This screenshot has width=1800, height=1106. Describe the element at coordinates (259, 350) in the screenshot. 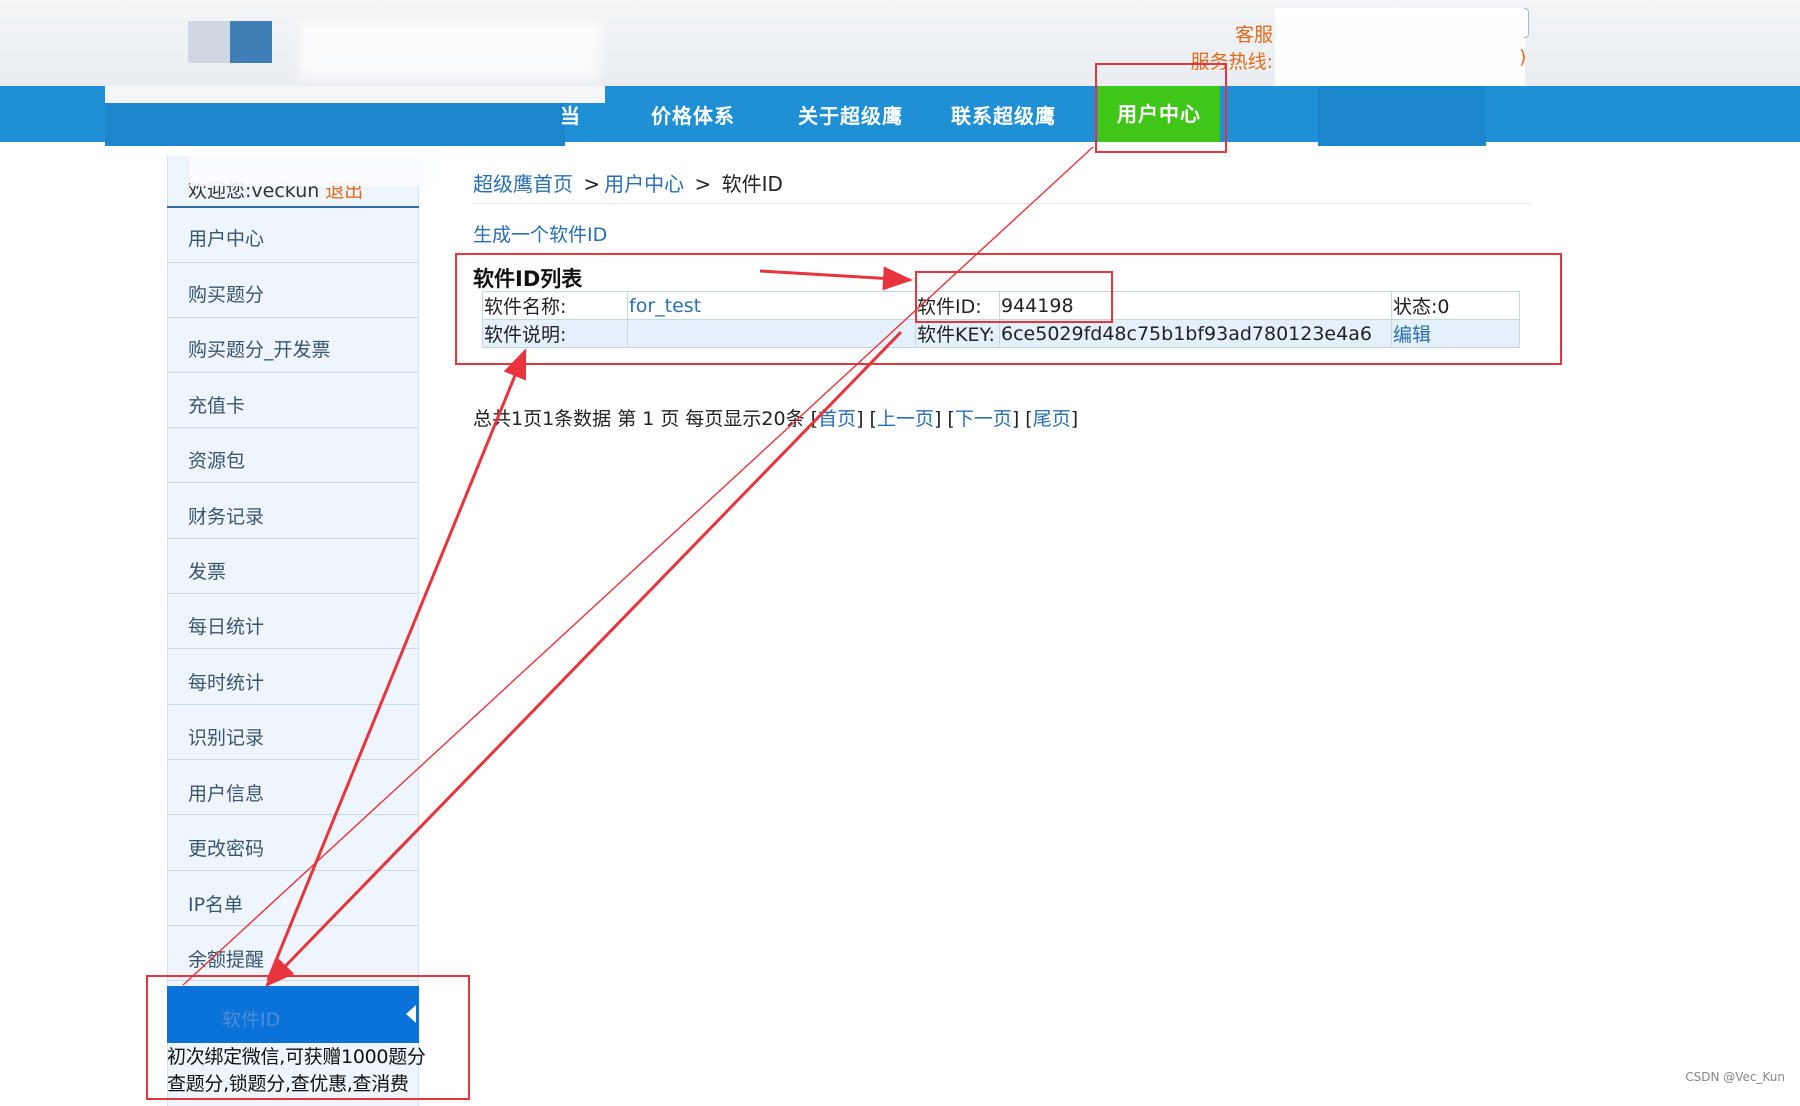

I see `sidebar-item-label: 购买题分_开发票` at that location.